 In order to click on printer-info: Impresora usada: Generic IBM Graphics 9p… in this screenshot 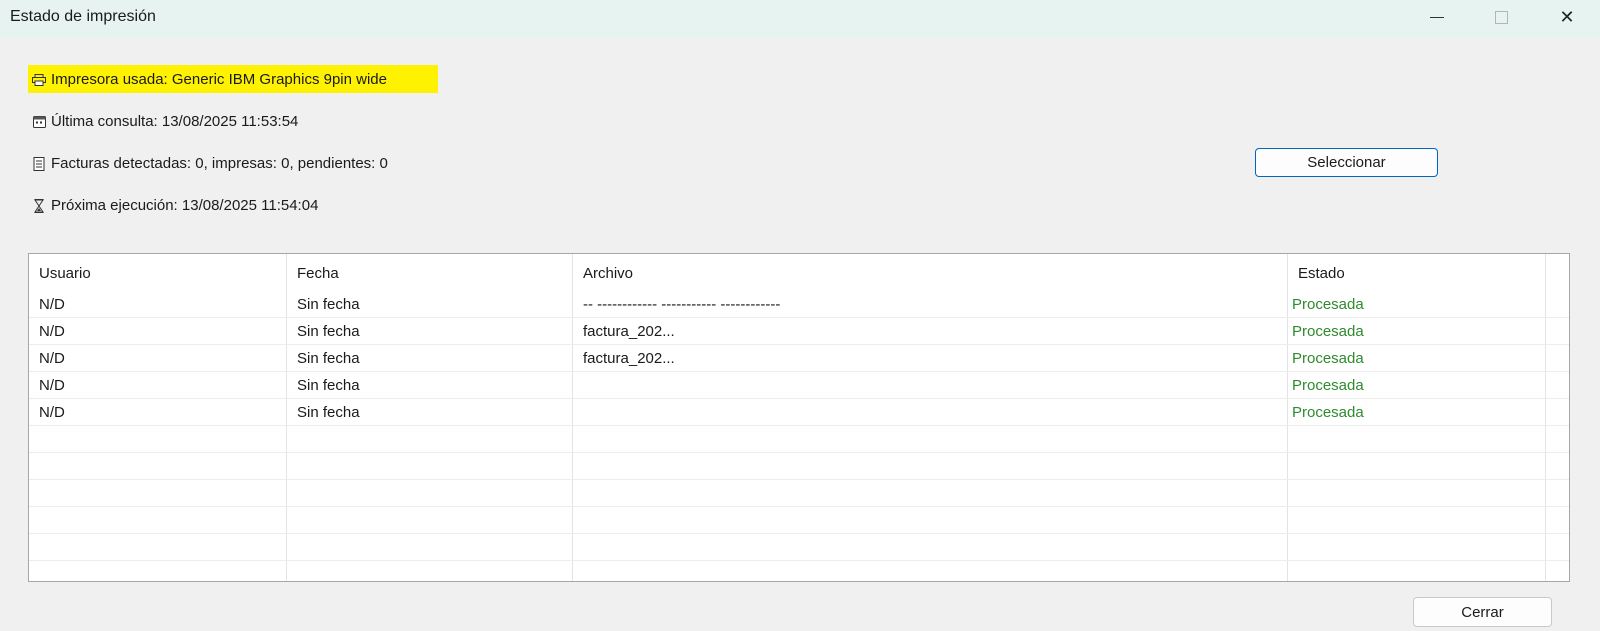, I will do `click(209, 79)`.